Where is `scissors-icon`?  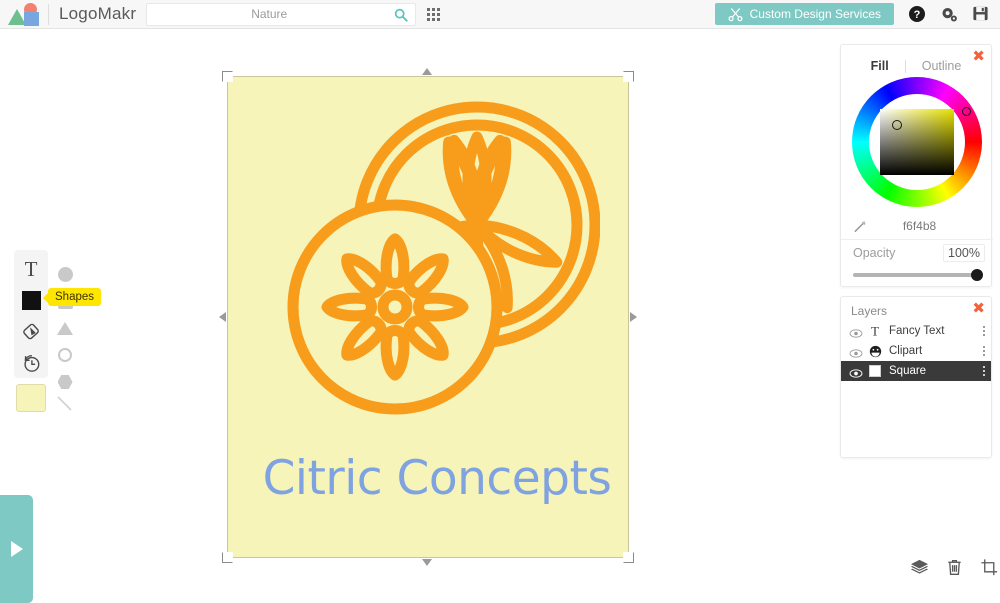 scissors-icon is located at coordinates (735, 14).